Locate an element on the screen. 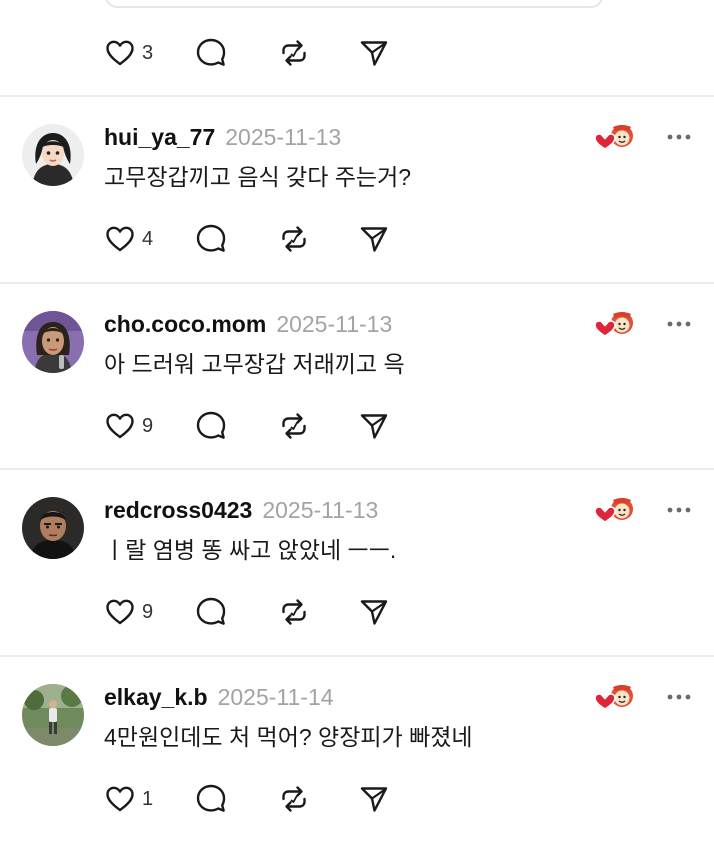 Image resolution: width=714 pixels, height=867 pixels. outdoor-person-avatar-icon is located at coordinates (53, 715).